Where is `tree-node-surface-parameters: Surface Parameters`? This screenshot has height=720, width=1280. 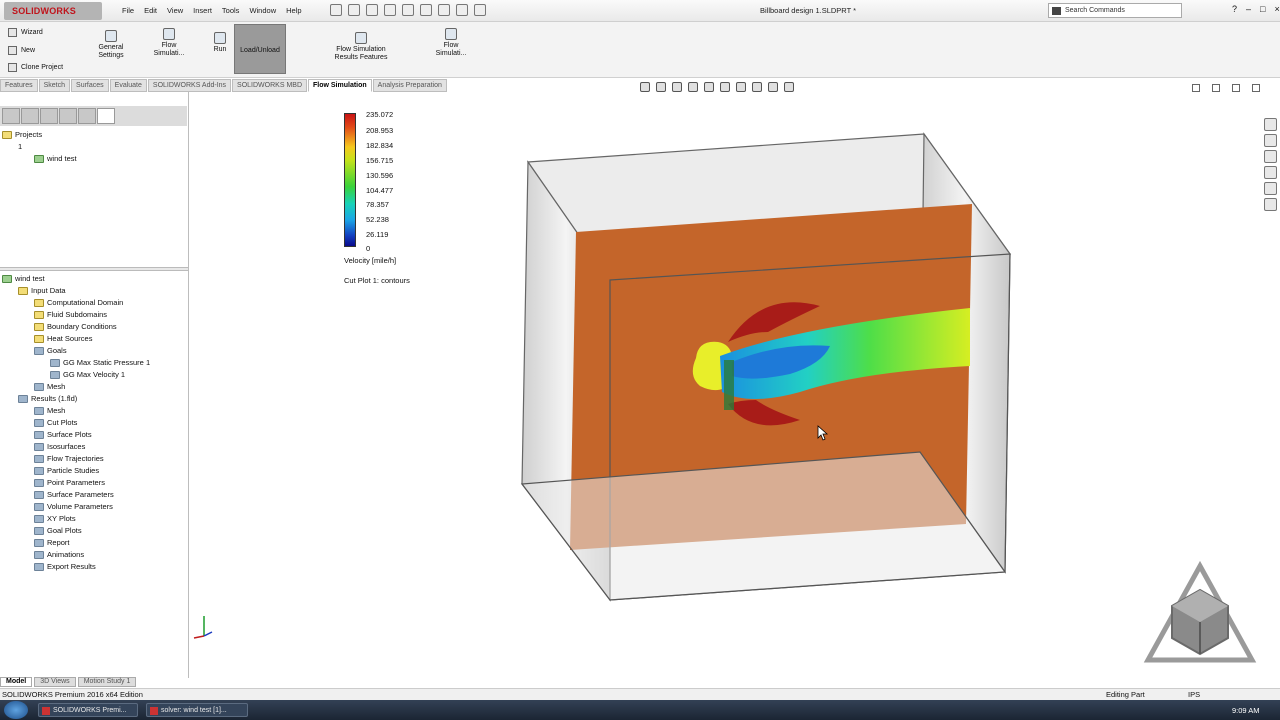
tree-node-surface-parameters: Surface Parameters is located at coordinates (74, 494).